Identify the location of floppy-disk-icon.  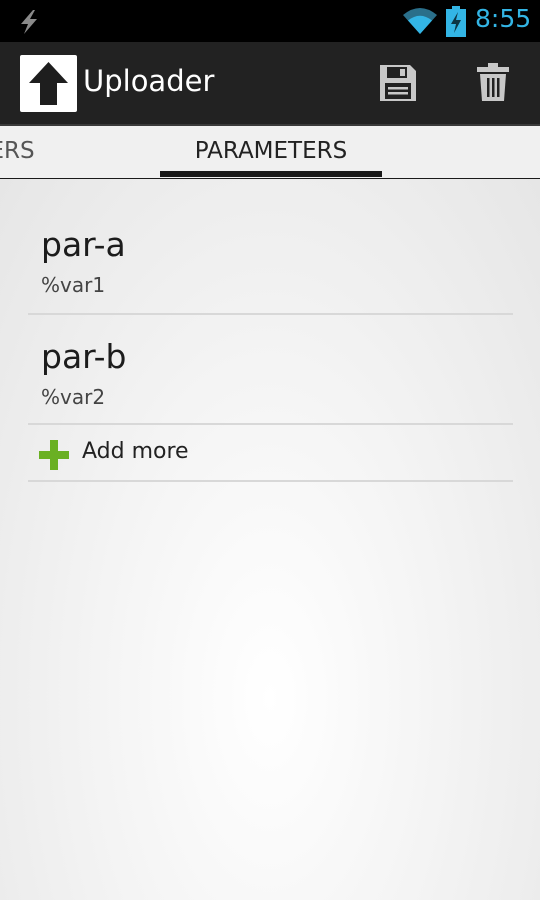
(398, 83).